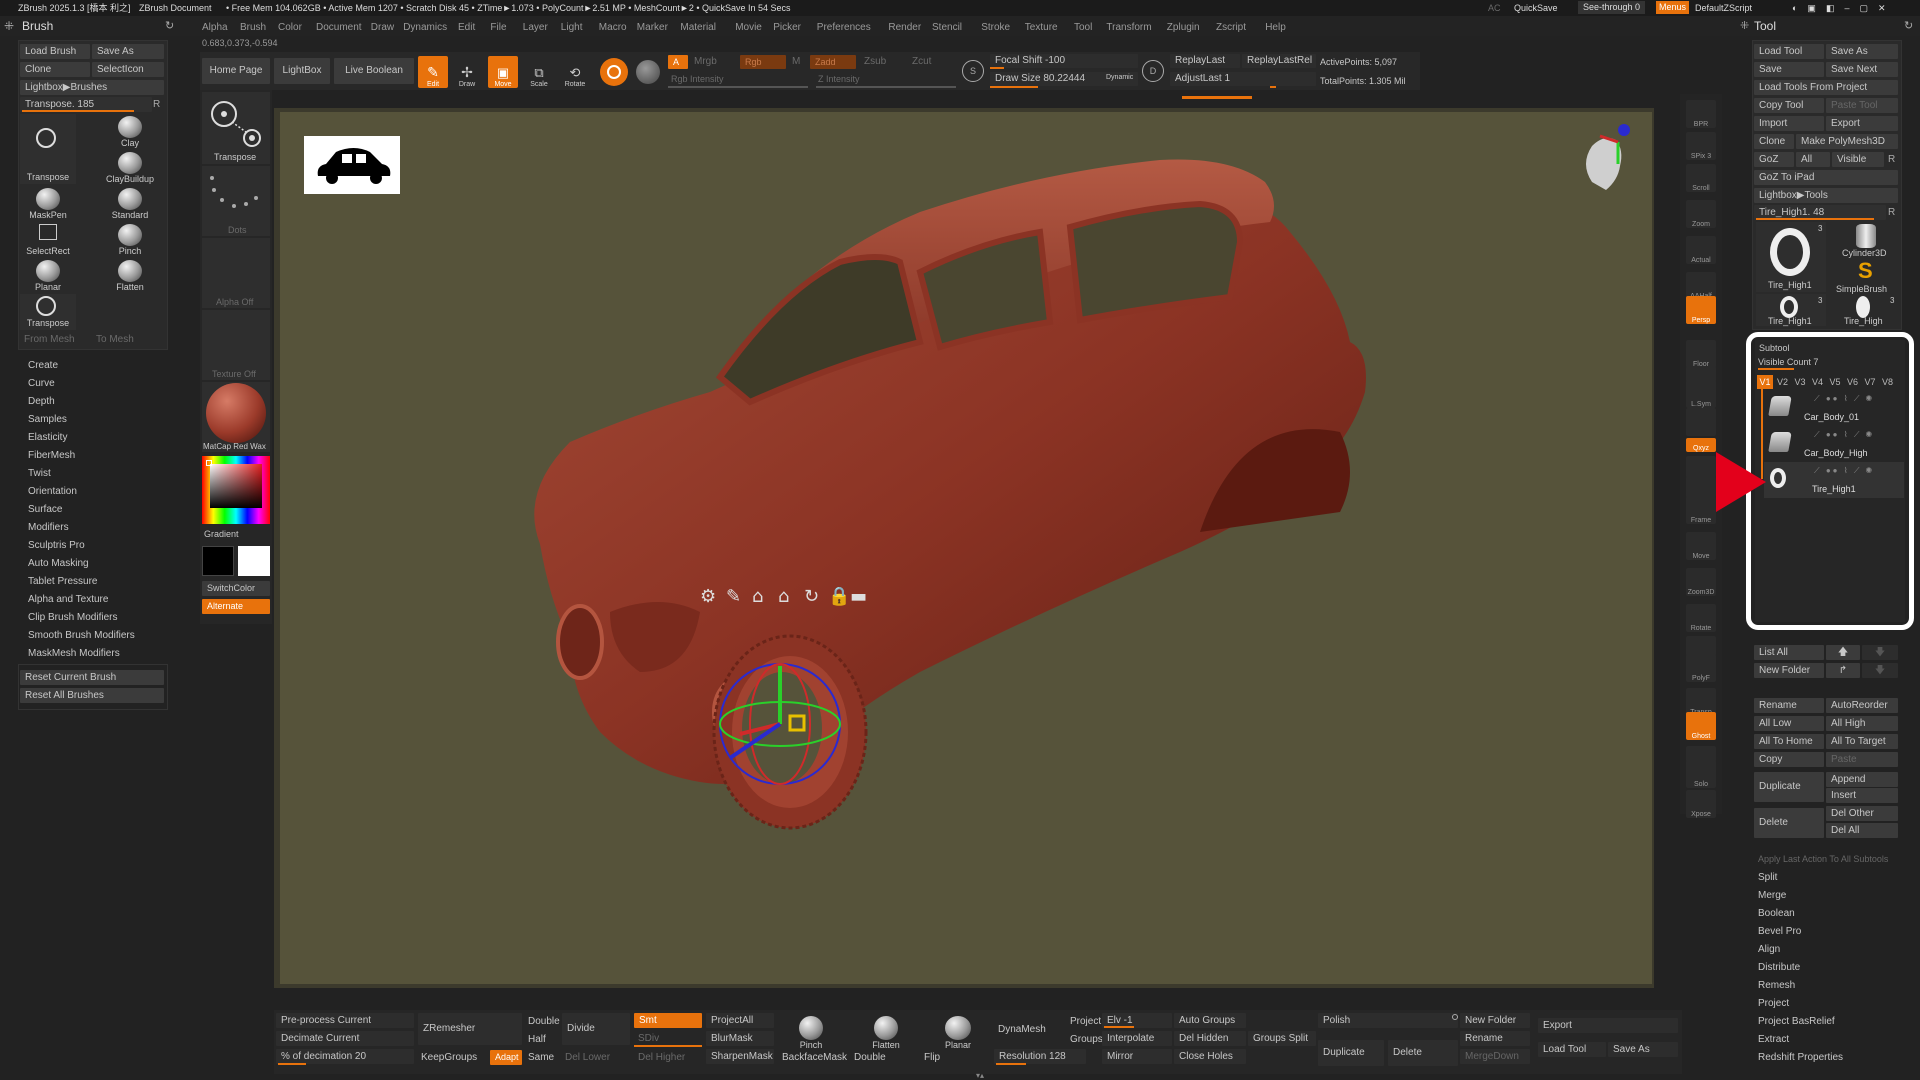 Image resolution: width=1920 pixels, height=1080 pixels. Describe the element at coordinates (1610, 160) in the screenshot. I see `navigation-head-icon` at that location.